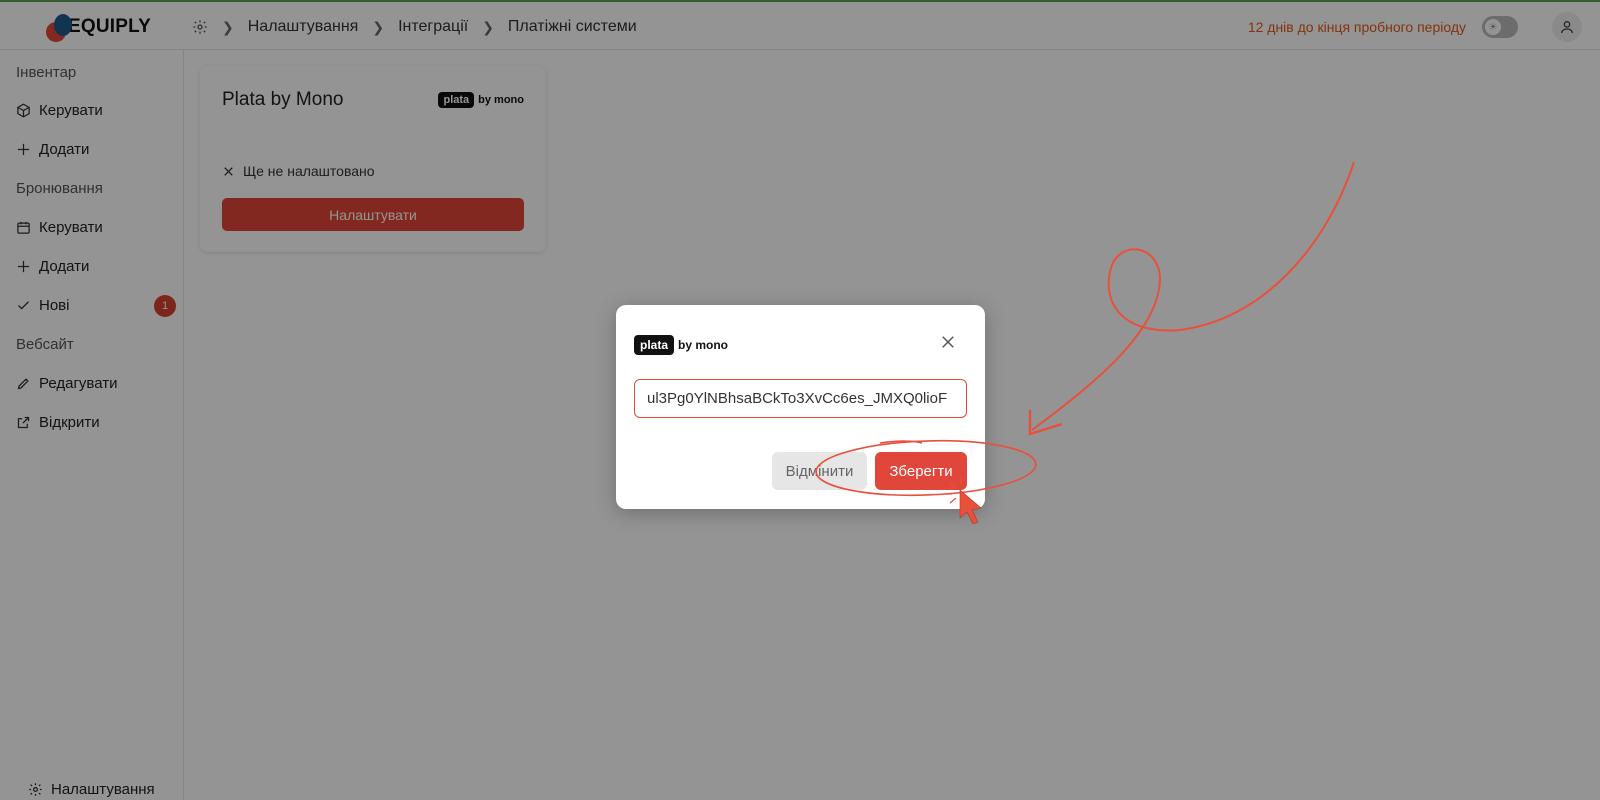  What do you see at coordinates (681, 345) in the screenshot?
I see `plata-logo: plata by mono` at bounding box center [681, 345].